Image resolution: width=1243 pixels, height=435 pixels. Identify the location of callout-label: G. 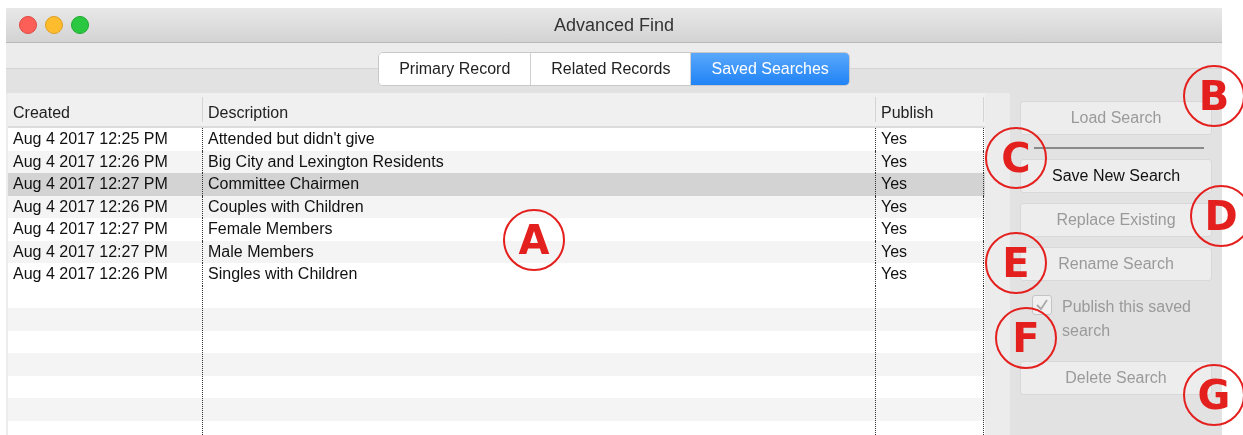
(1213, 395).